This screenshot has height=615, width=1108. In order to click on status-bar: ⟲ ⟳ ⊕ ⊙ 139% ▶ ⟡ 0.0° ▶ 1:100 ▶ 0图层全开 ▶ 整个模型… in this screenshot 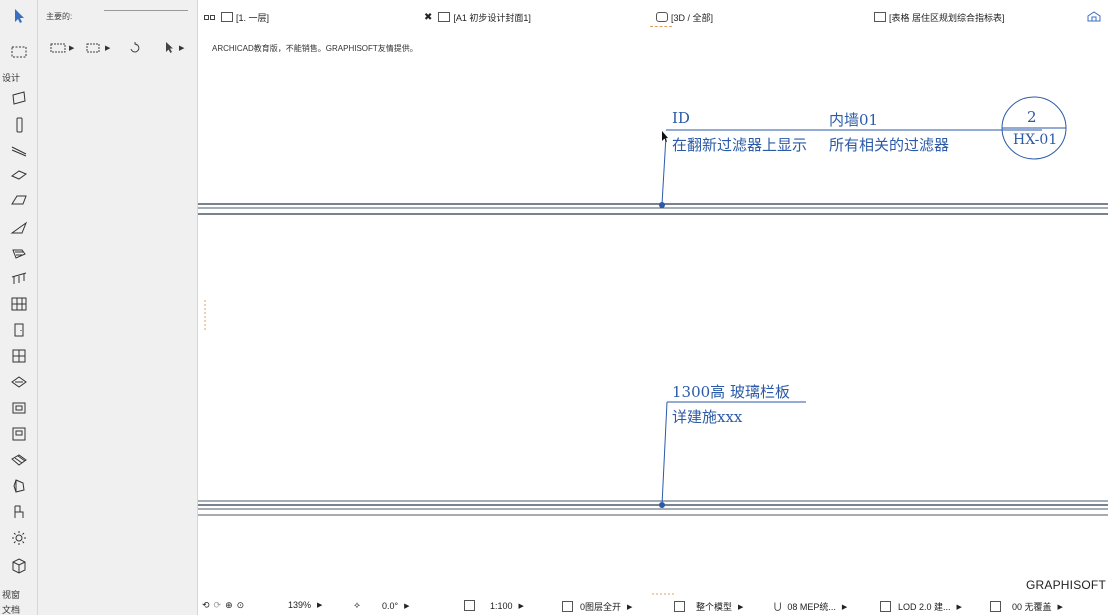, I will do `click(653, 606)`.